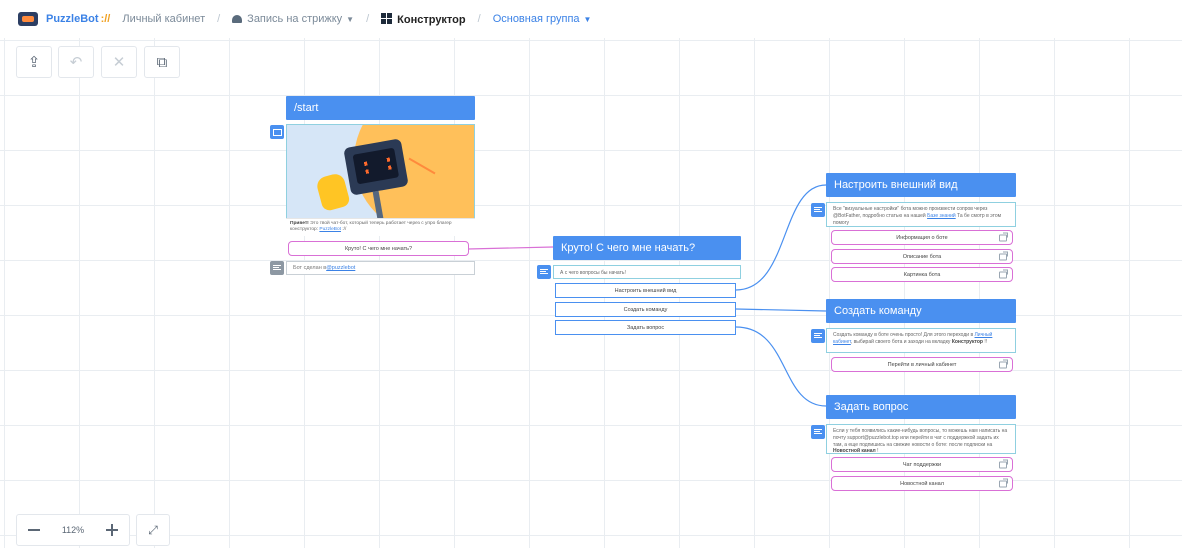 The image size is (1182, 548). What do you see at coordinates (431, 19) in the screenshot?
I see `breadcrumb-constructor-label: Конструктор` at bounding box center [431, 19].